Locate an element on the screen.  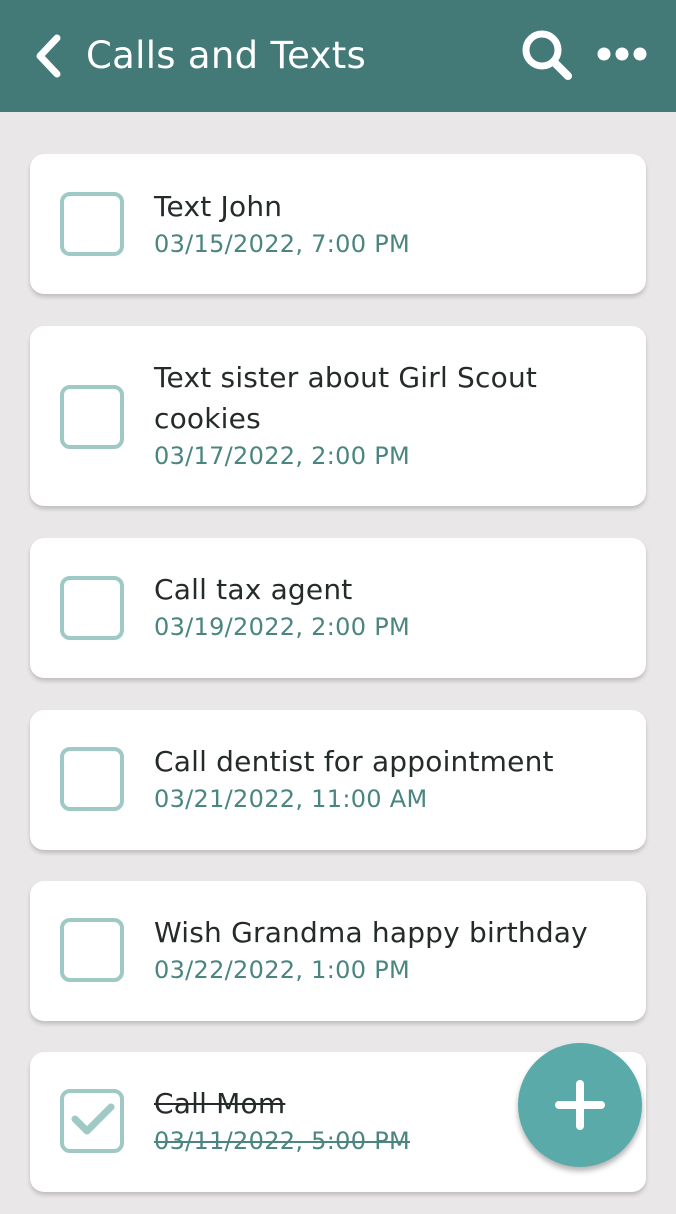
back-button is located at coordinates (48, 56).